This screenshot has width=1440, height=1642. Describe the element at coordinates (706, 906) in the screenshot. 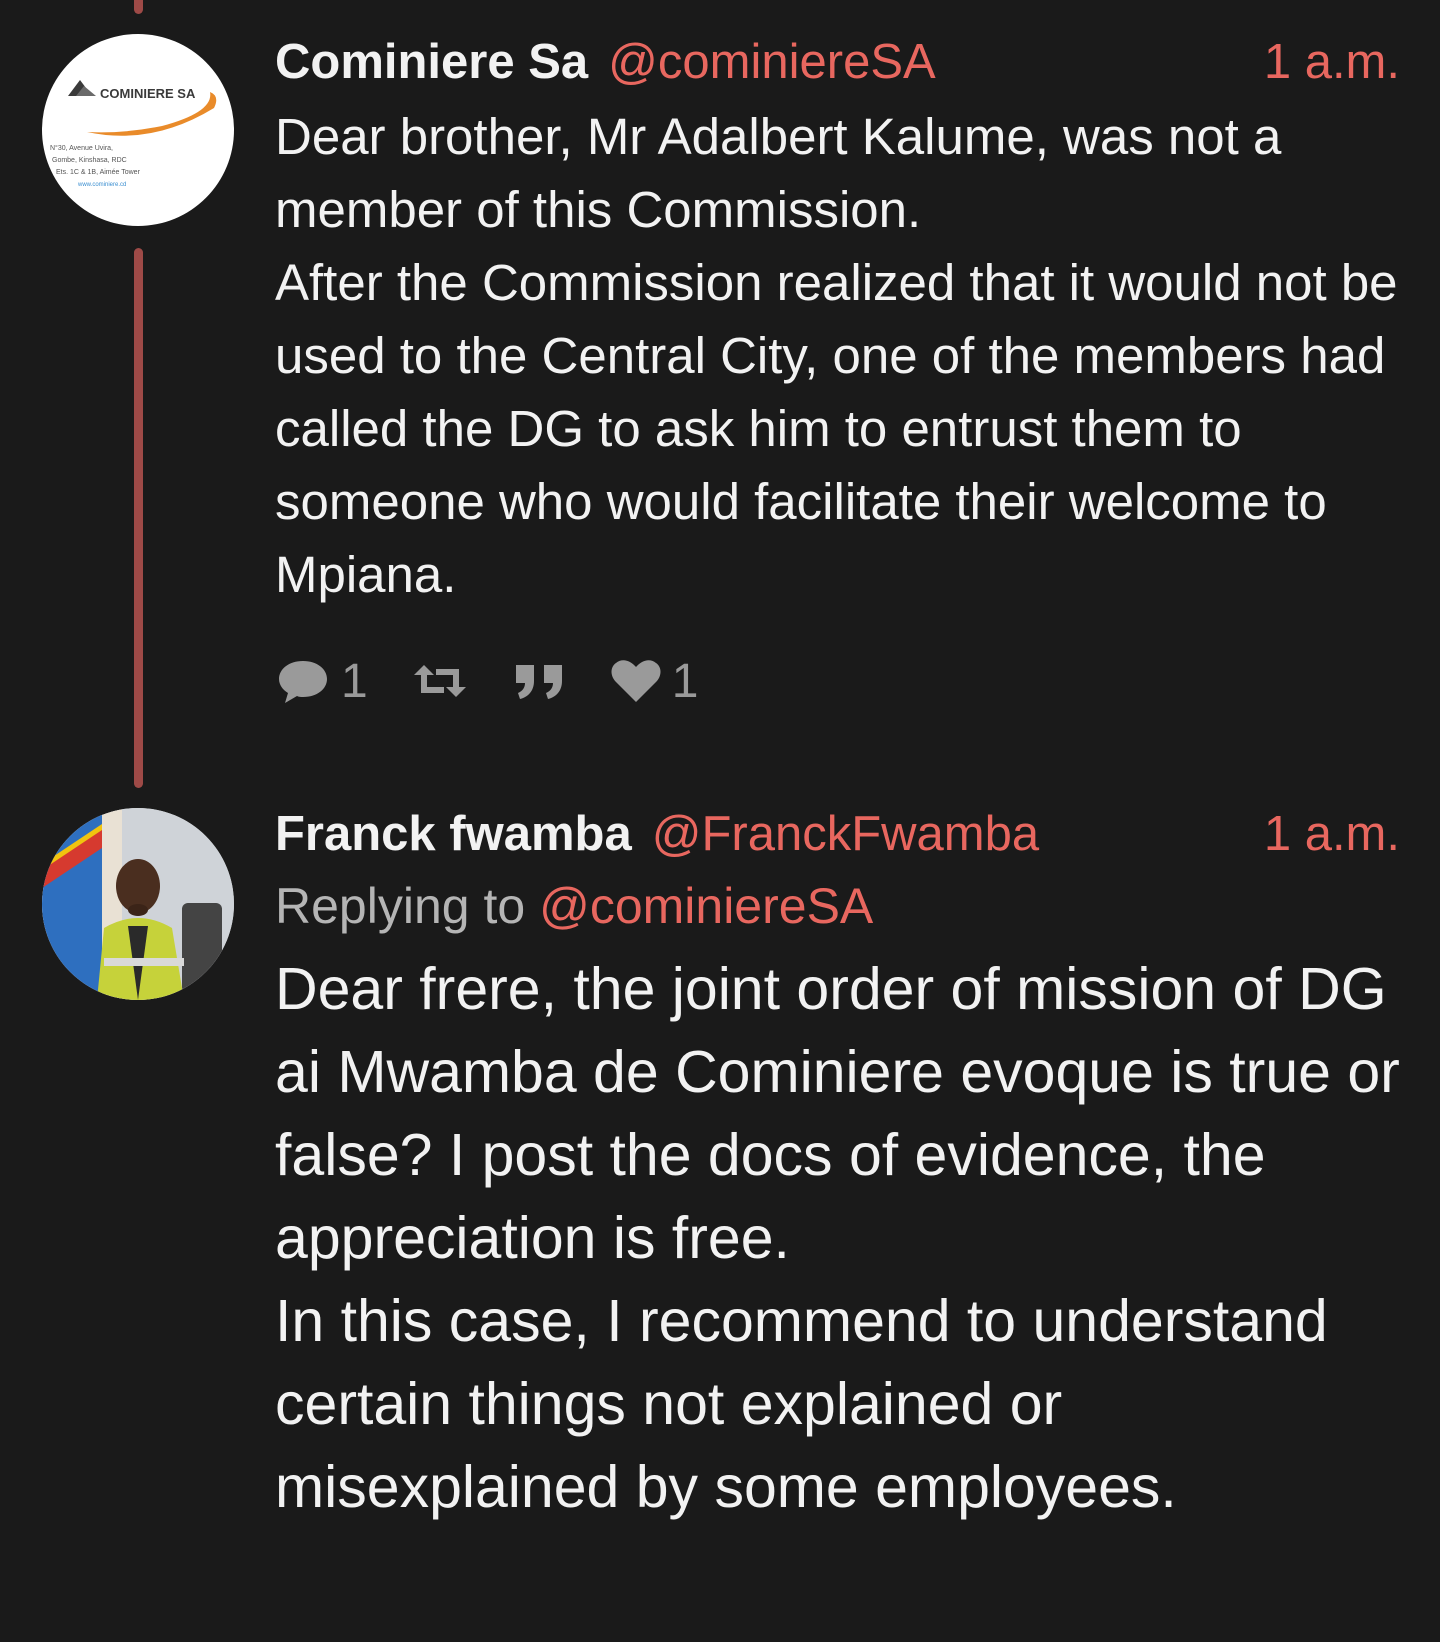

I see `replying-to-handle: @cominiereSA` at that location.